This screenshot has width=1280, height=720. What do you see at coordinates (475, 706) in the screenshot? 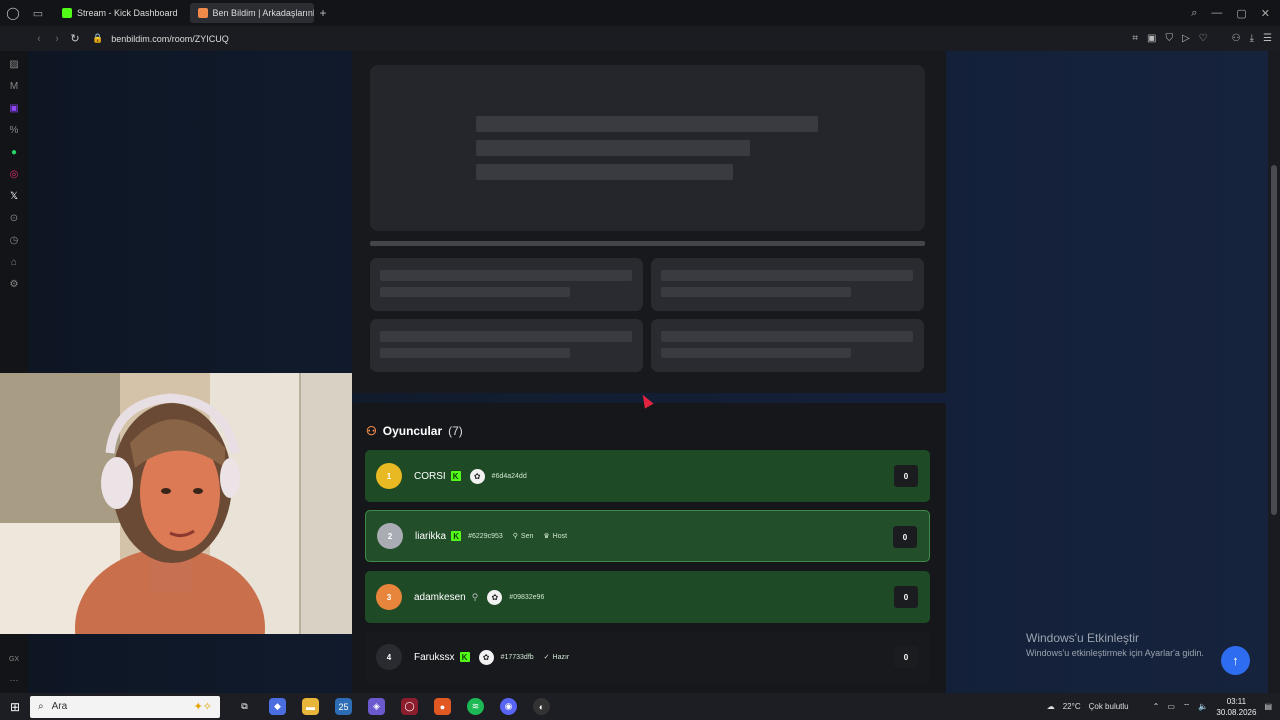
I see `spotify-icon: ≋` at bounding box center [475, 706].